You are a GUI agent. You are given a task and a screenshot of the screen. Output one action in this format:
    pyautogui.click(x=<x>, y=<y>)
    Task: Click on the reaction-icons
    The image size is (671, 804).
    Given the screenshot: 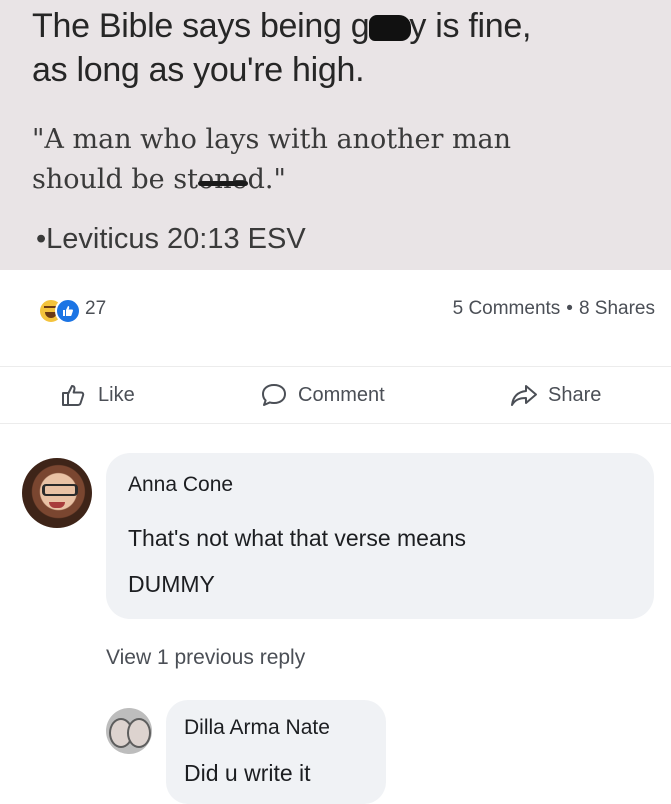 What is the action you would take?
    pyautogui.click(x=60, y=311)
    